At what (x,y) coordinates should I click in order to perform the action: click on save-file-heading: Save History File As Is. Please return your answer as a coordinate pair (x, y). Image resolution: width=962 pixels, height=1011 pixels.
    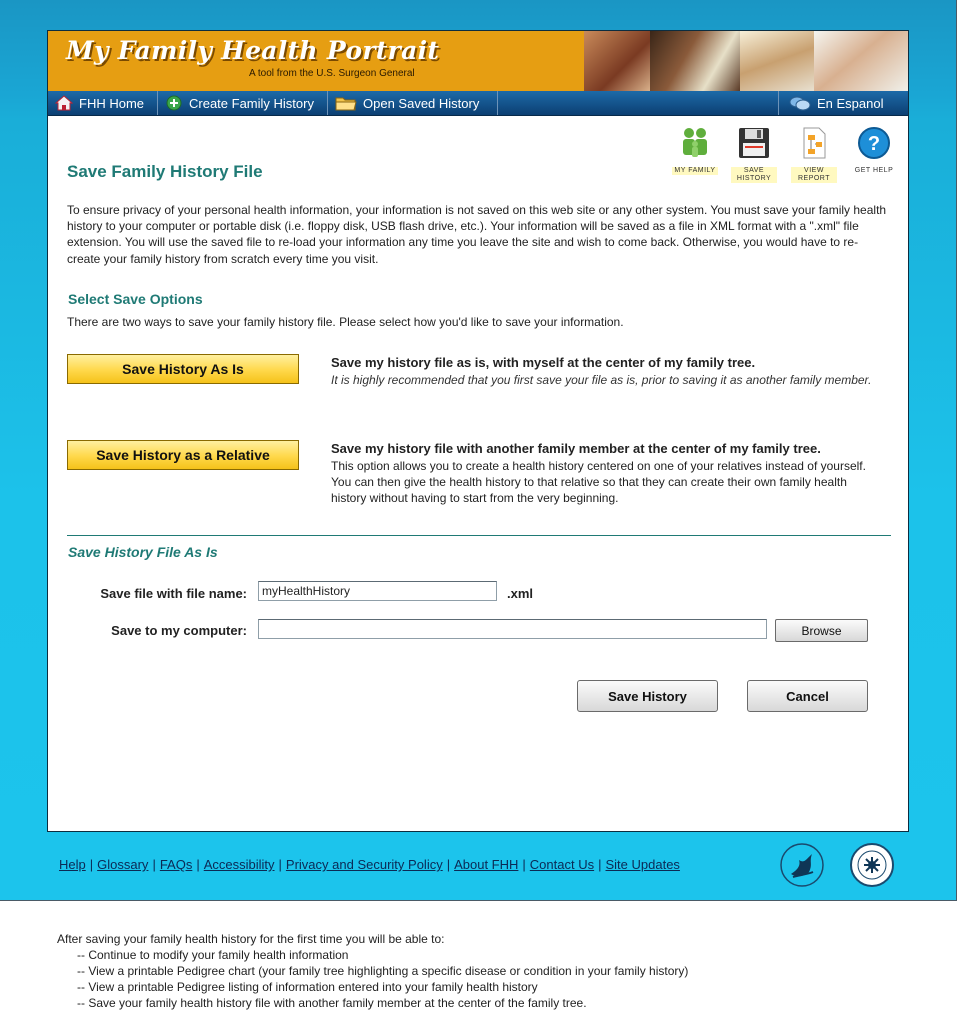
    Looking at the image, I should click on (143, 552).